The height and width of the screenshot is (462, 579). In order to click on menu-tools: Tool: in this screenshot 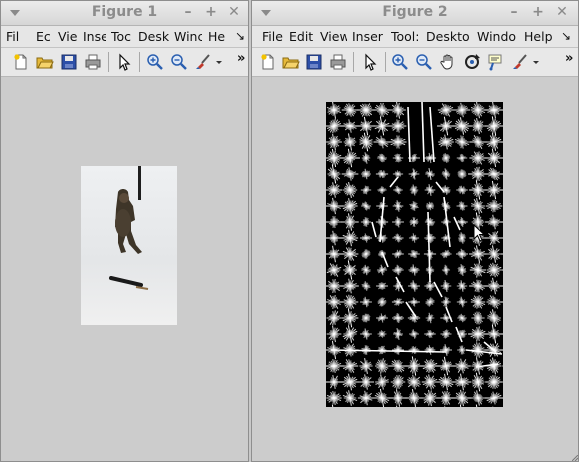, I will do `click(406, 36)`.